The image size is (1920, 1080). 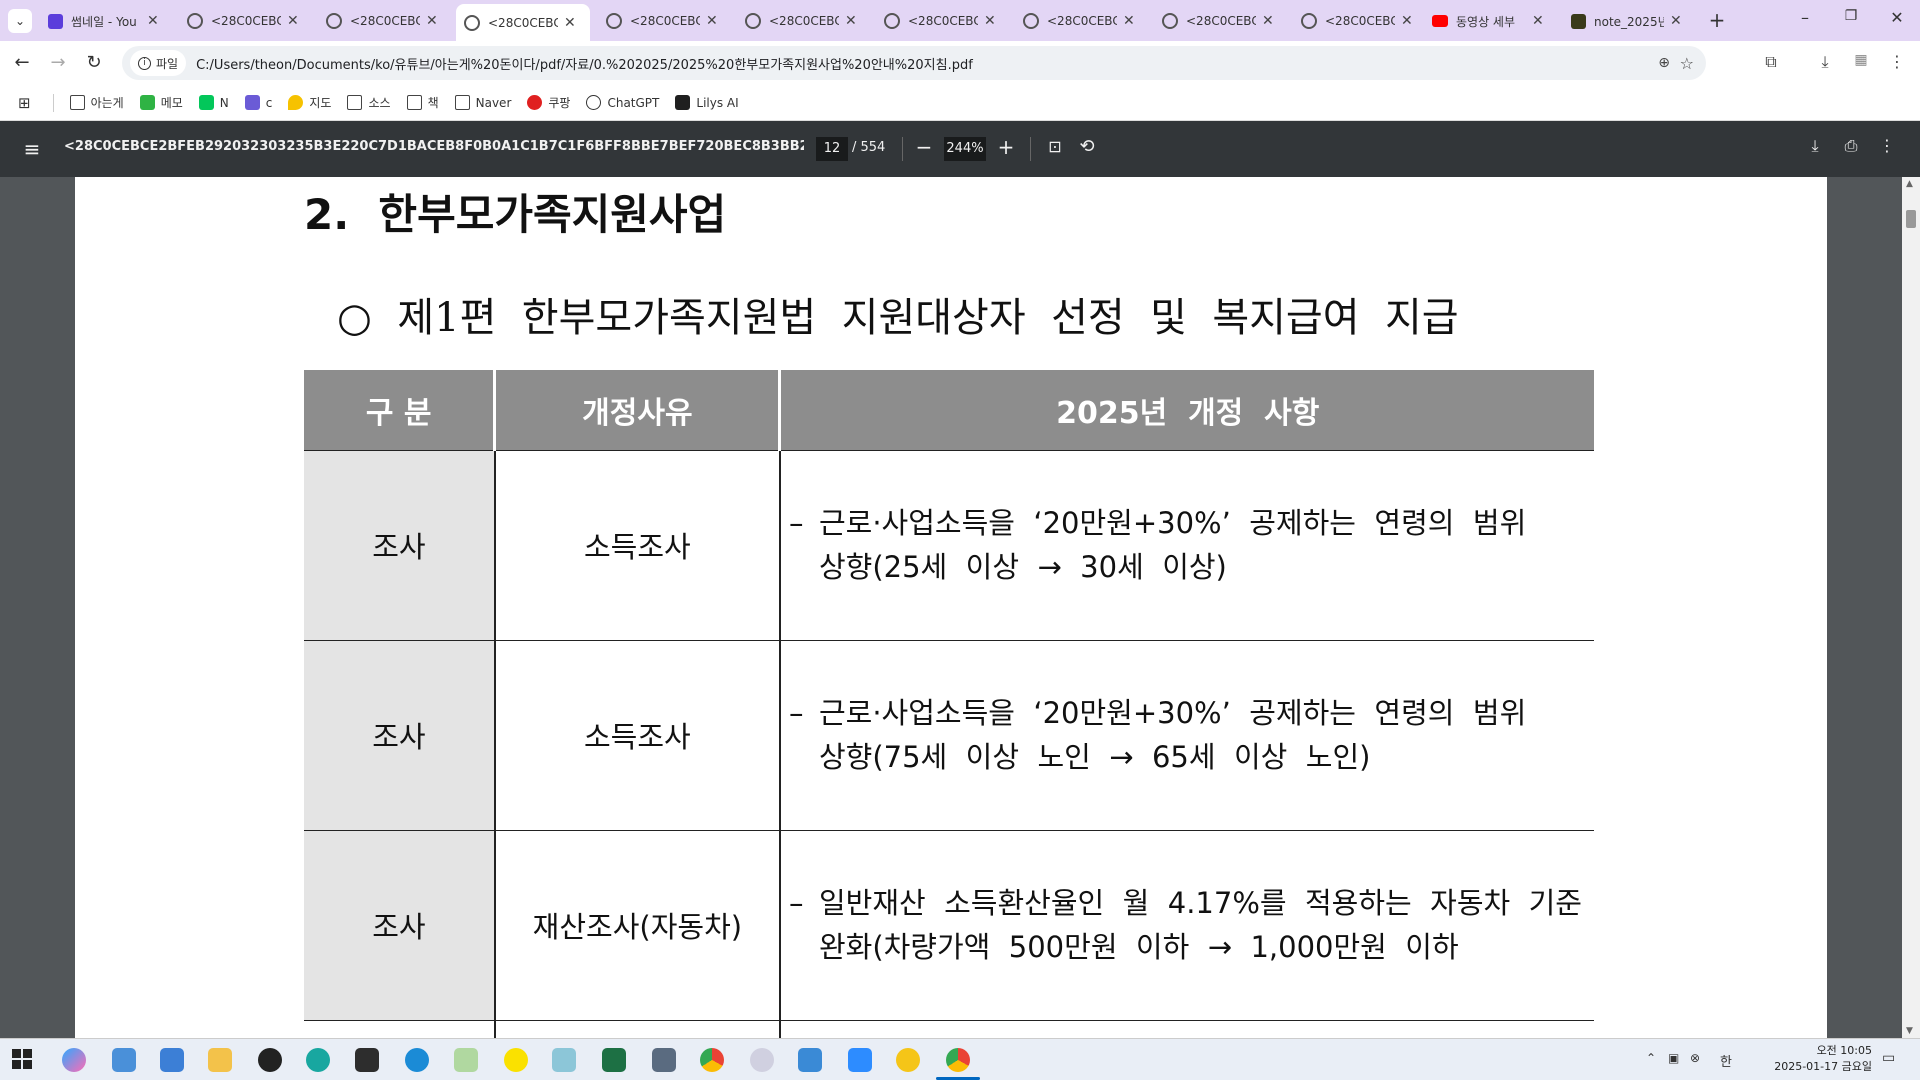 What do you see at coordinates (1861, 63) in the screenshot?
I see `profile-button: ▦` at bounding box center [1861, 63].